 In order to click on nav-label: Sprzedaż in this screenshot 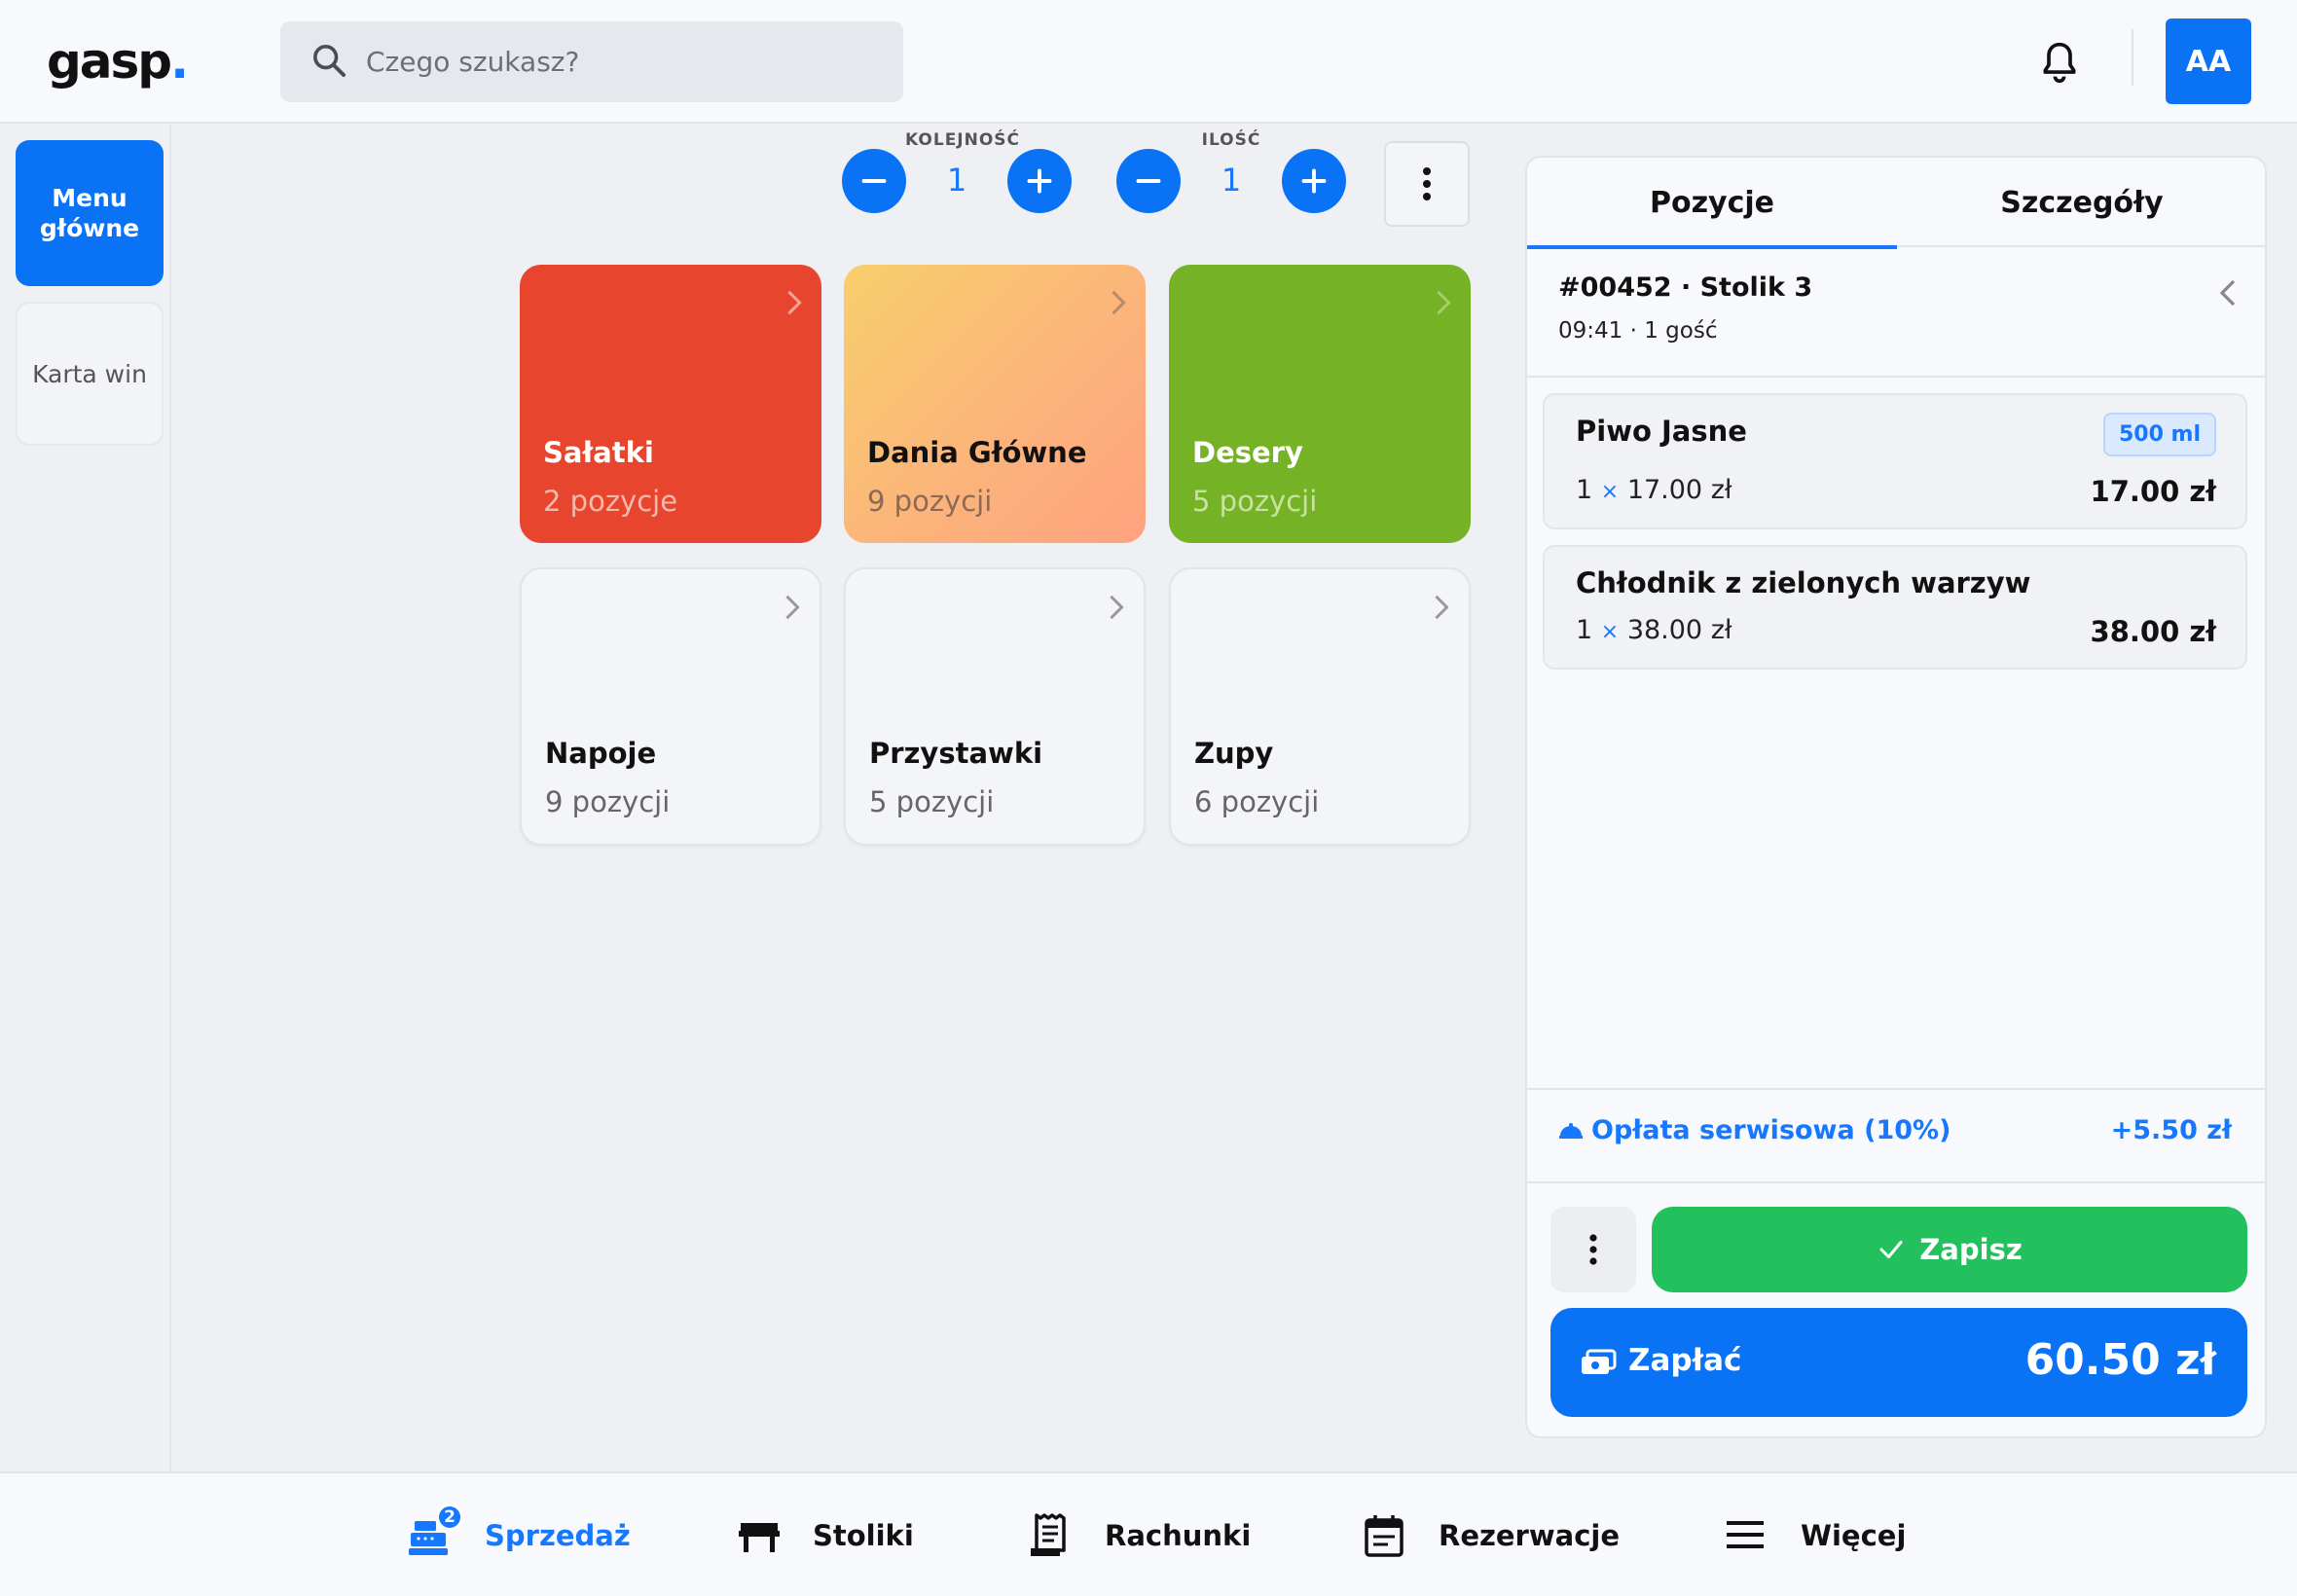, I will do `click(558, 1536)`.